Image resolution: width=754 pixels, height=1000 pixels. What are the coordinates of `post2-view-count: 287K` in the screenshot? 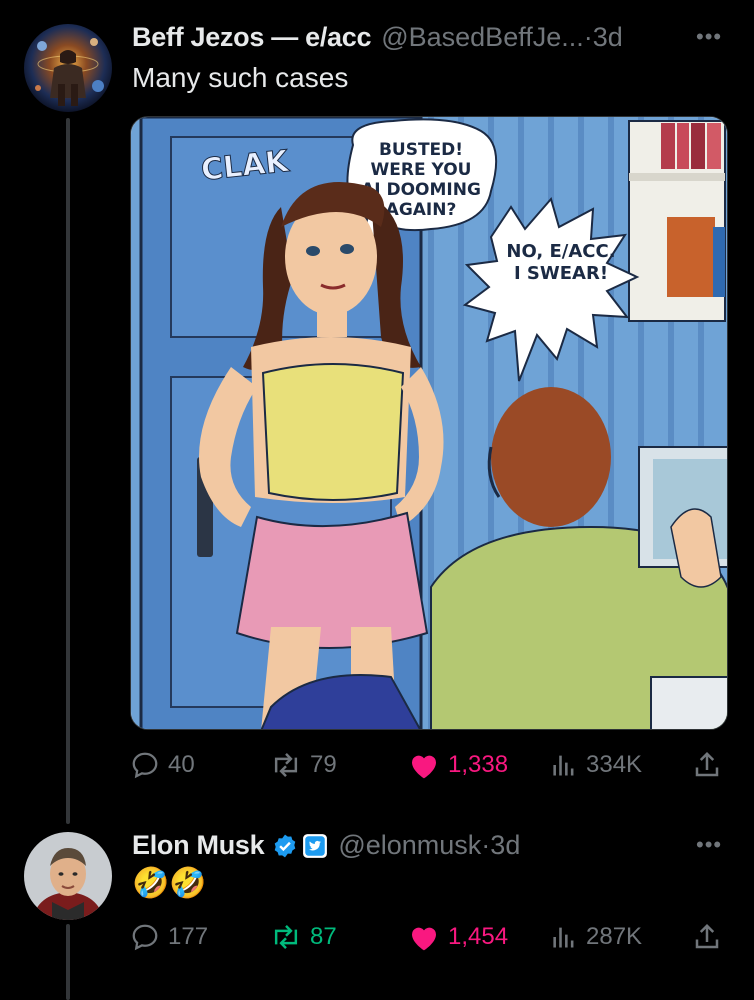 It's located at (614, 936).